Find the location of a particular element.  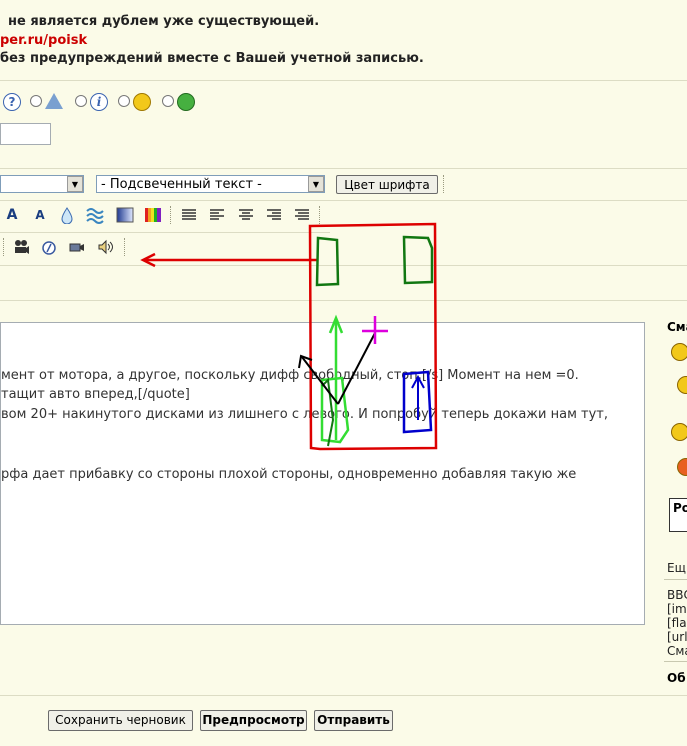

sidebar-box: Ро is located at coordinates (678, 515).